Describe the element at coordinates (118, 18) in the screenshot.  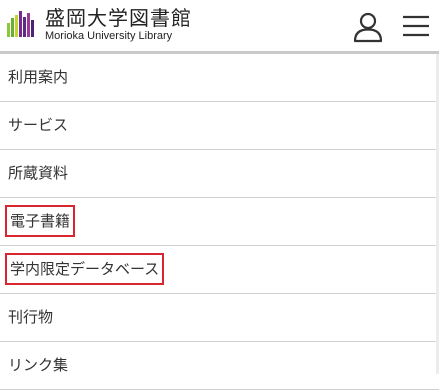
I see `site-title: 盛岡大学図書館` at that location.